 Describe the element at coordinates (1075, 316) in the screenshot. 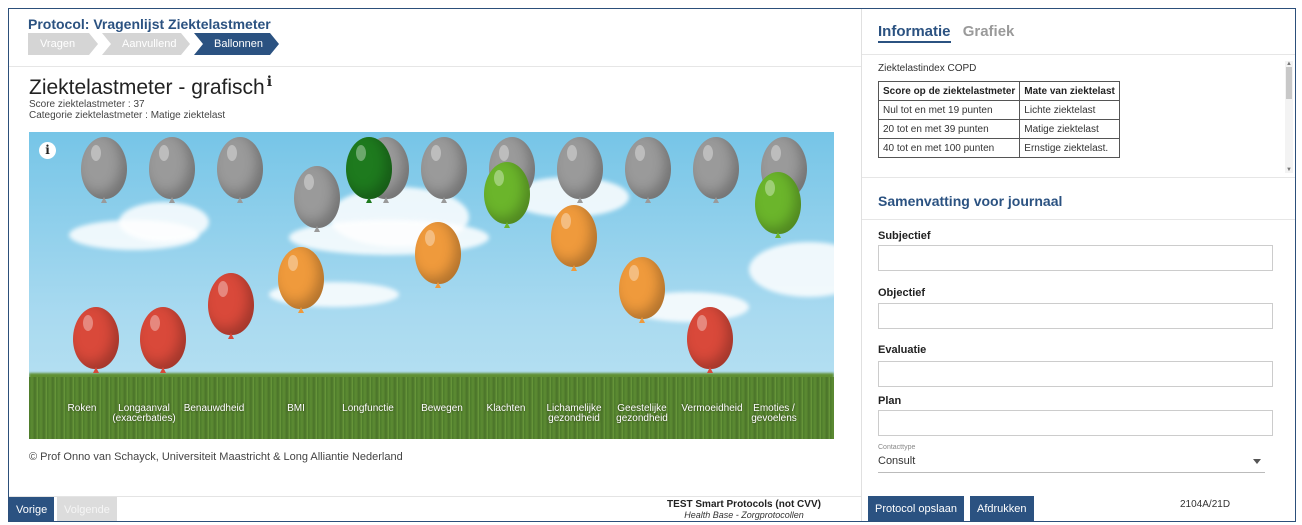

I see `objectief-field` at that location.